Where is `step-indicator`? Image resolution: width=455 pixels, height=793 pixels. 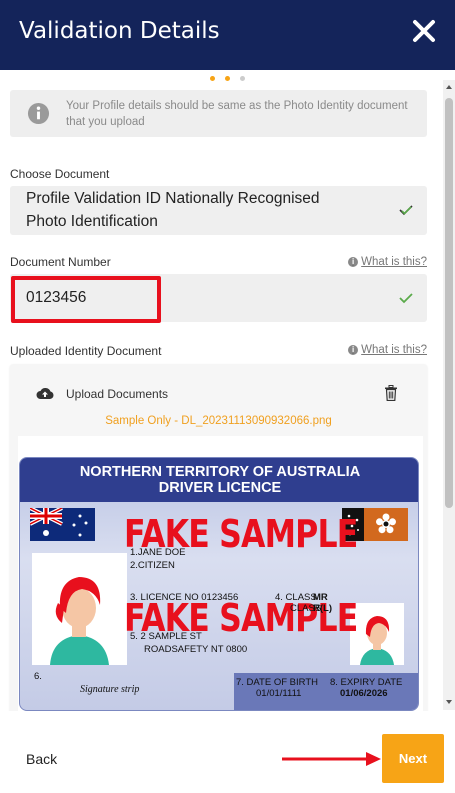 step-indicator is located at coordinates (227, 80).